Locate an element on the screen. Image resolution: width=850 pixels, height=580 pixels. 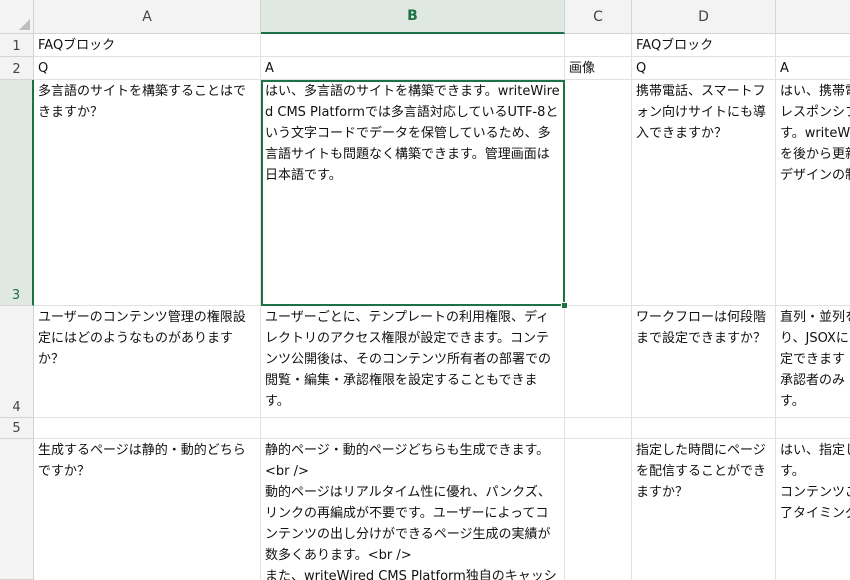
cell-e6: はい、指定し す。 コンテンツご 了タイミング is located at coordinates (813, 509).